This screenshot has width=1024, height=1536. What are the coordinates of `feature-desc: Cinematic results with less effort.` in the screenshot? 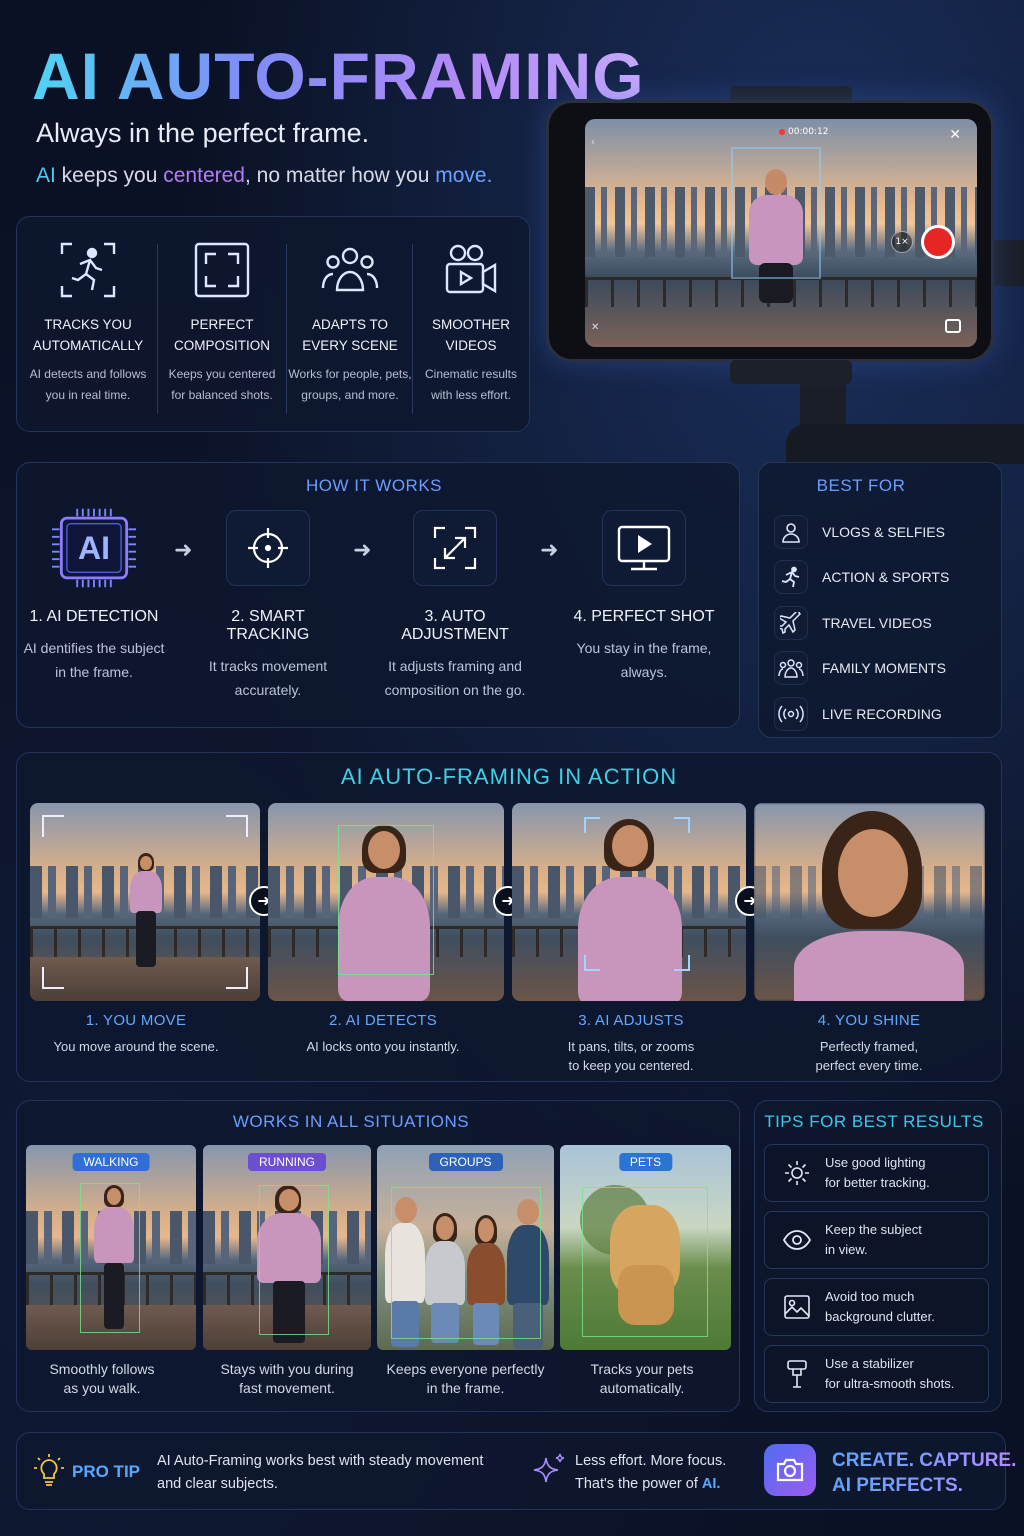 It's located at (471, 384).